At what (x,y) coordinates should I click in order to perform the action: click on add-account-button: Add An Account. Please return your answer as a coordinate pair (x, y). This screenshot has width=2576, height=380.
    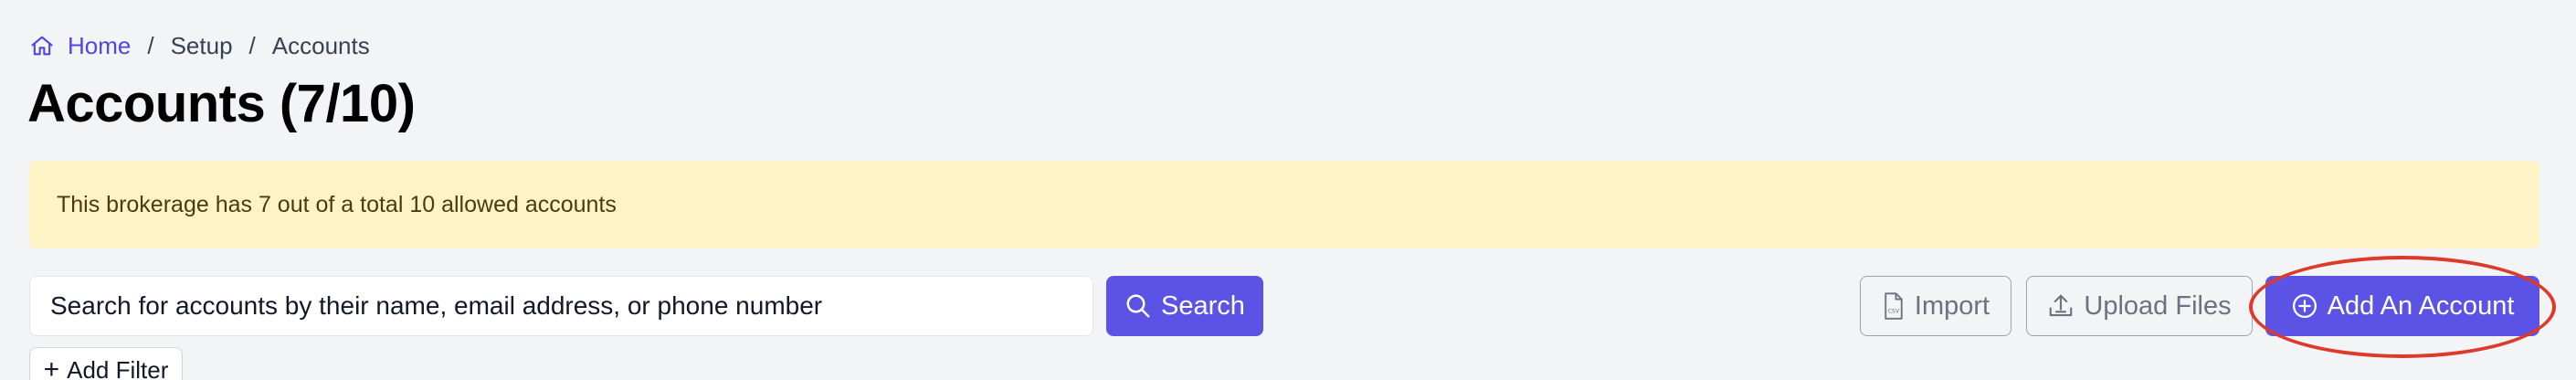
    Looking at the image, I should click on (2402, 306).